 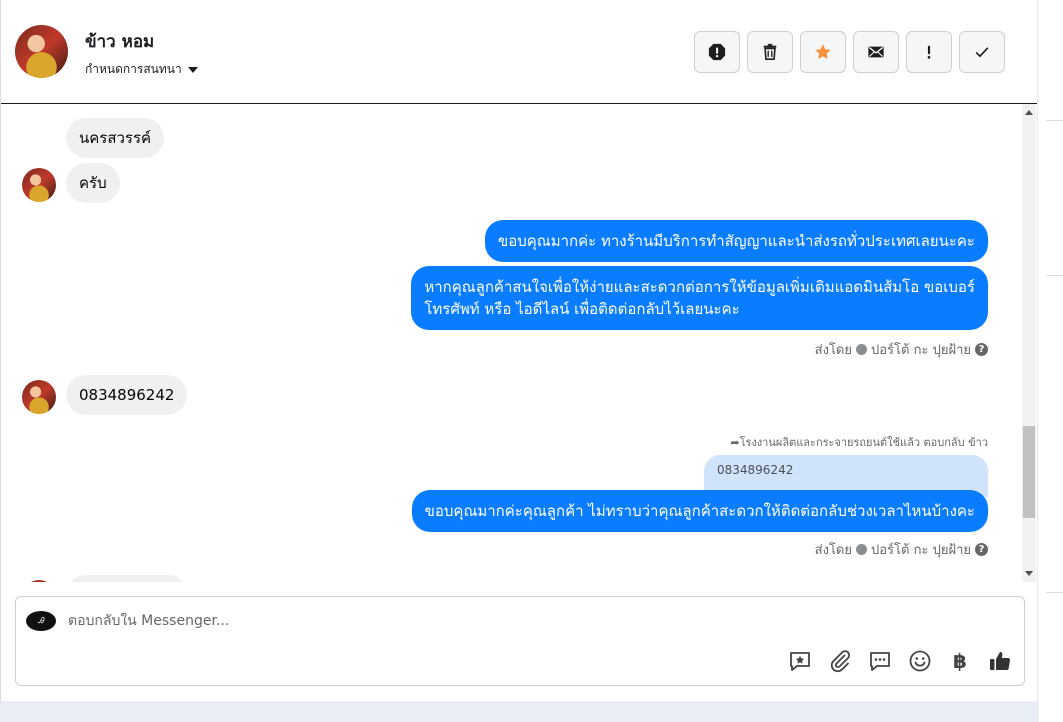 I want to click on conversation-settings-dropdown: กำหนดการสนทนา, so click(x=141, y=69).